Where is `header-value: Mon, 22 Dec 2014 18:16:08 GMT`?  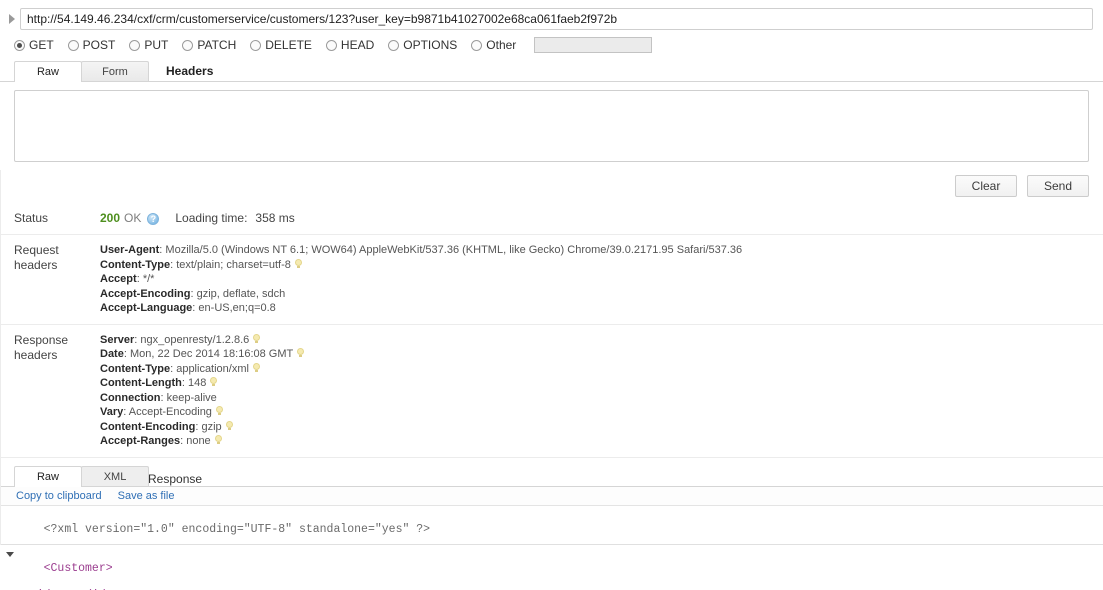 header-value: Mon, 22 Dec 2014 18:16:08 GMT is located at coordinates (211, 354).